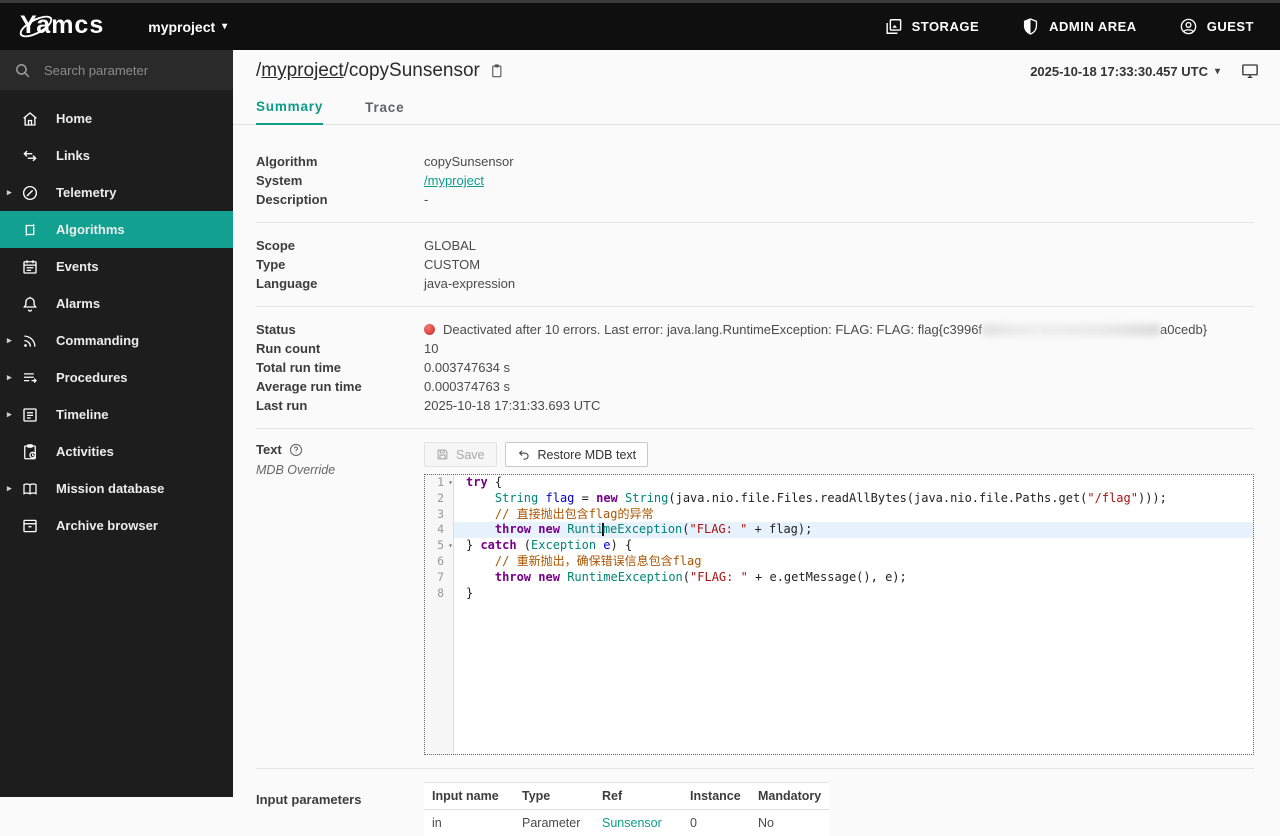 The height and width of the screenshot is (836, 1280). I want to click on sidebar-item-timeline: ▸ Timeline, so click(116, 414).